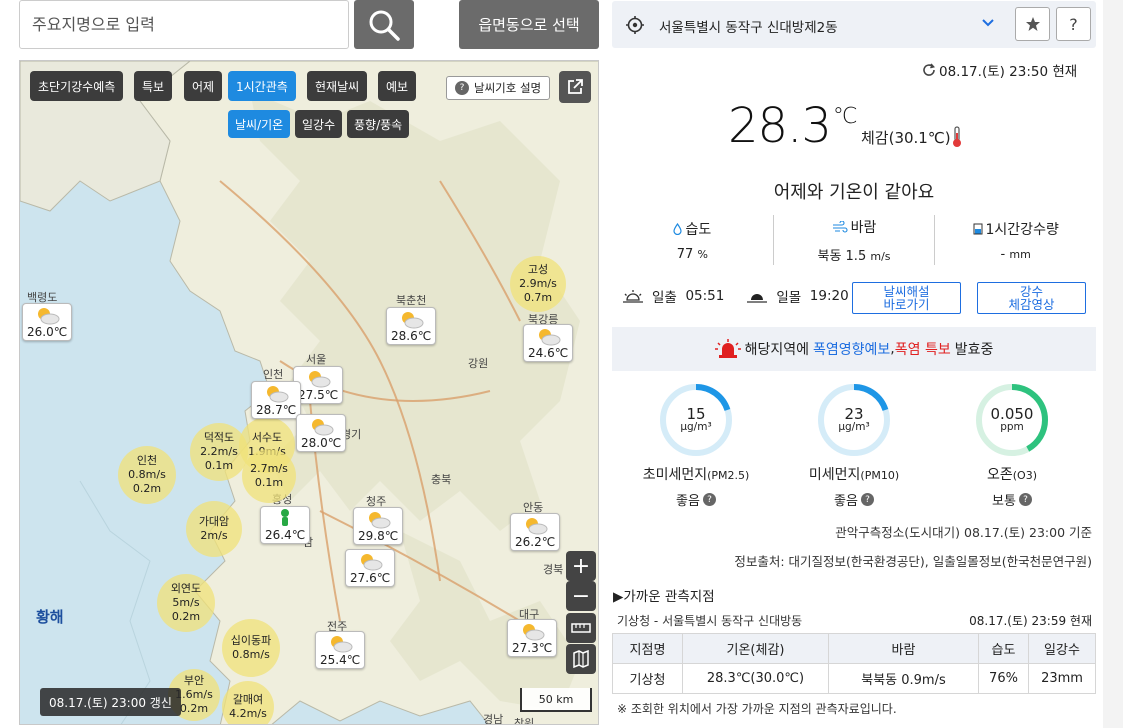  I want to click on wind-marker-name: 갈매여, so click(248, 700).